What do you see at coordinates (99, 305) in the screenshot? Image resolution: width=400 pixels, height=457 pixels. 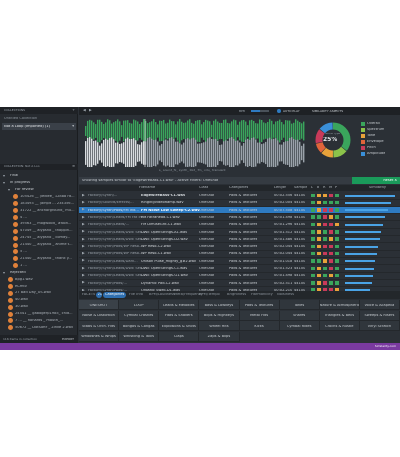 I see `category-cell: ONESHOT` at bounding box center [99, 305].